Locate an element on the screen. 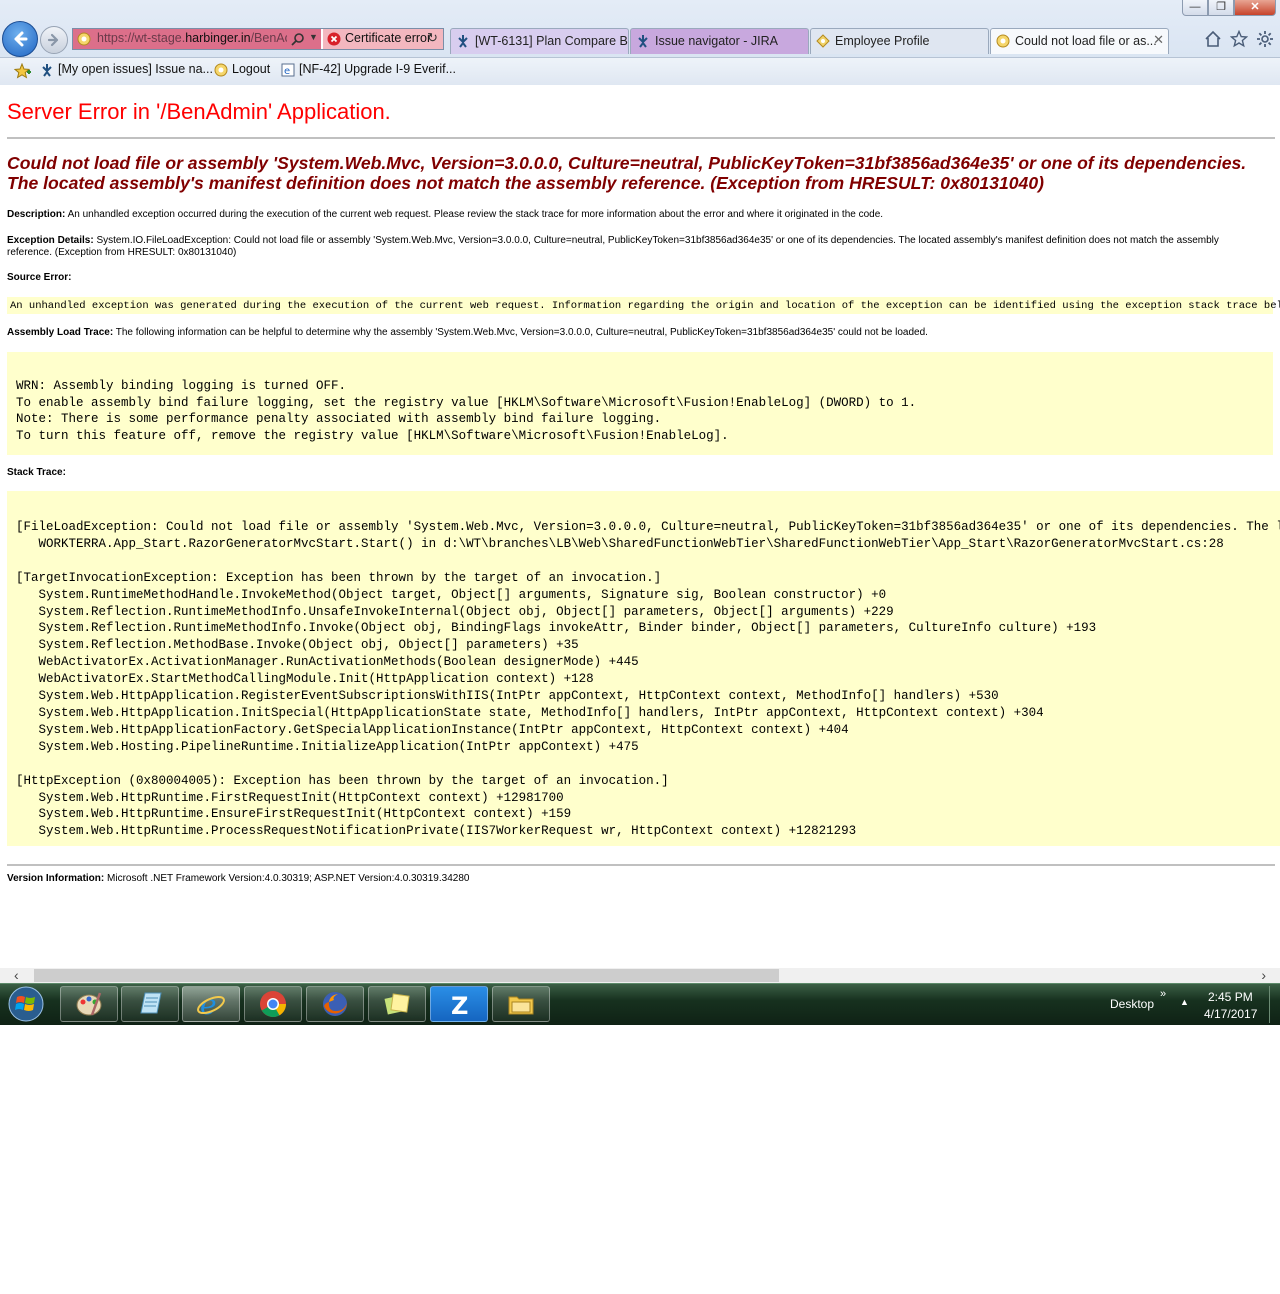 This screenshot has height=1294, width=1280. url-field: https://wt-stage.harbinger.in/BenAc ▼ is located at coordinates (197, 39).